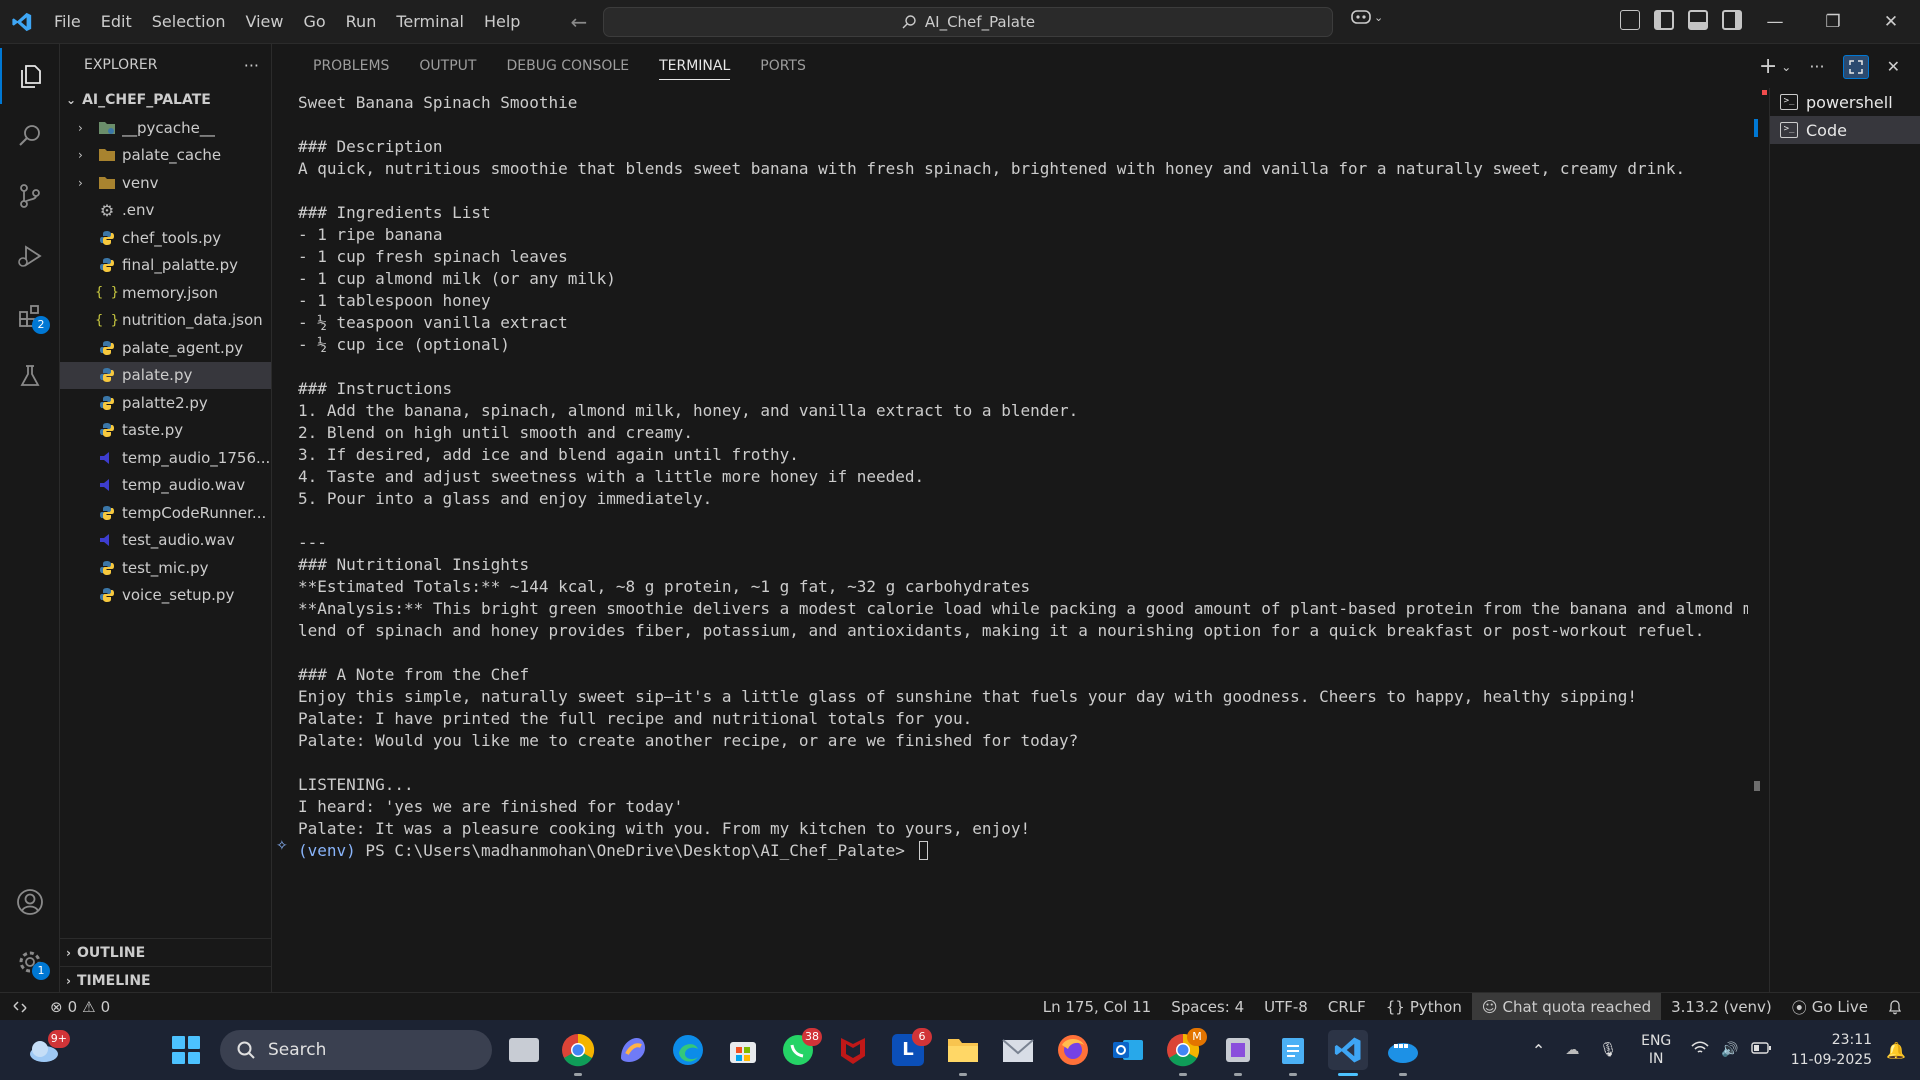 The image size is (1920, 1080). I want to click on microsoft-store-icon, so click(743, 1050).